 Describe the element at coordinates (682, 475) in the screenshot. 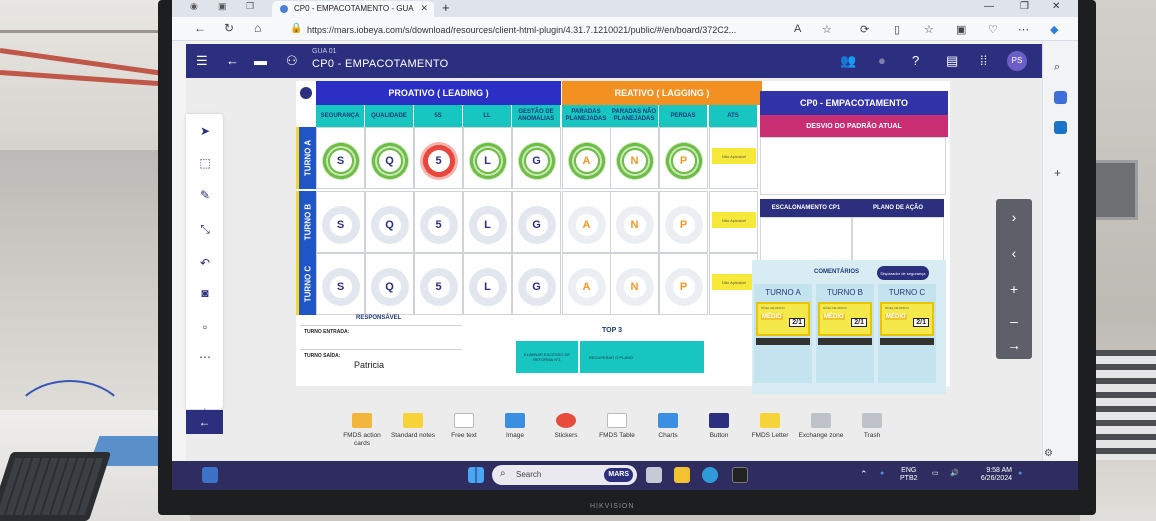

I see `file-explorer-icon` at that location.